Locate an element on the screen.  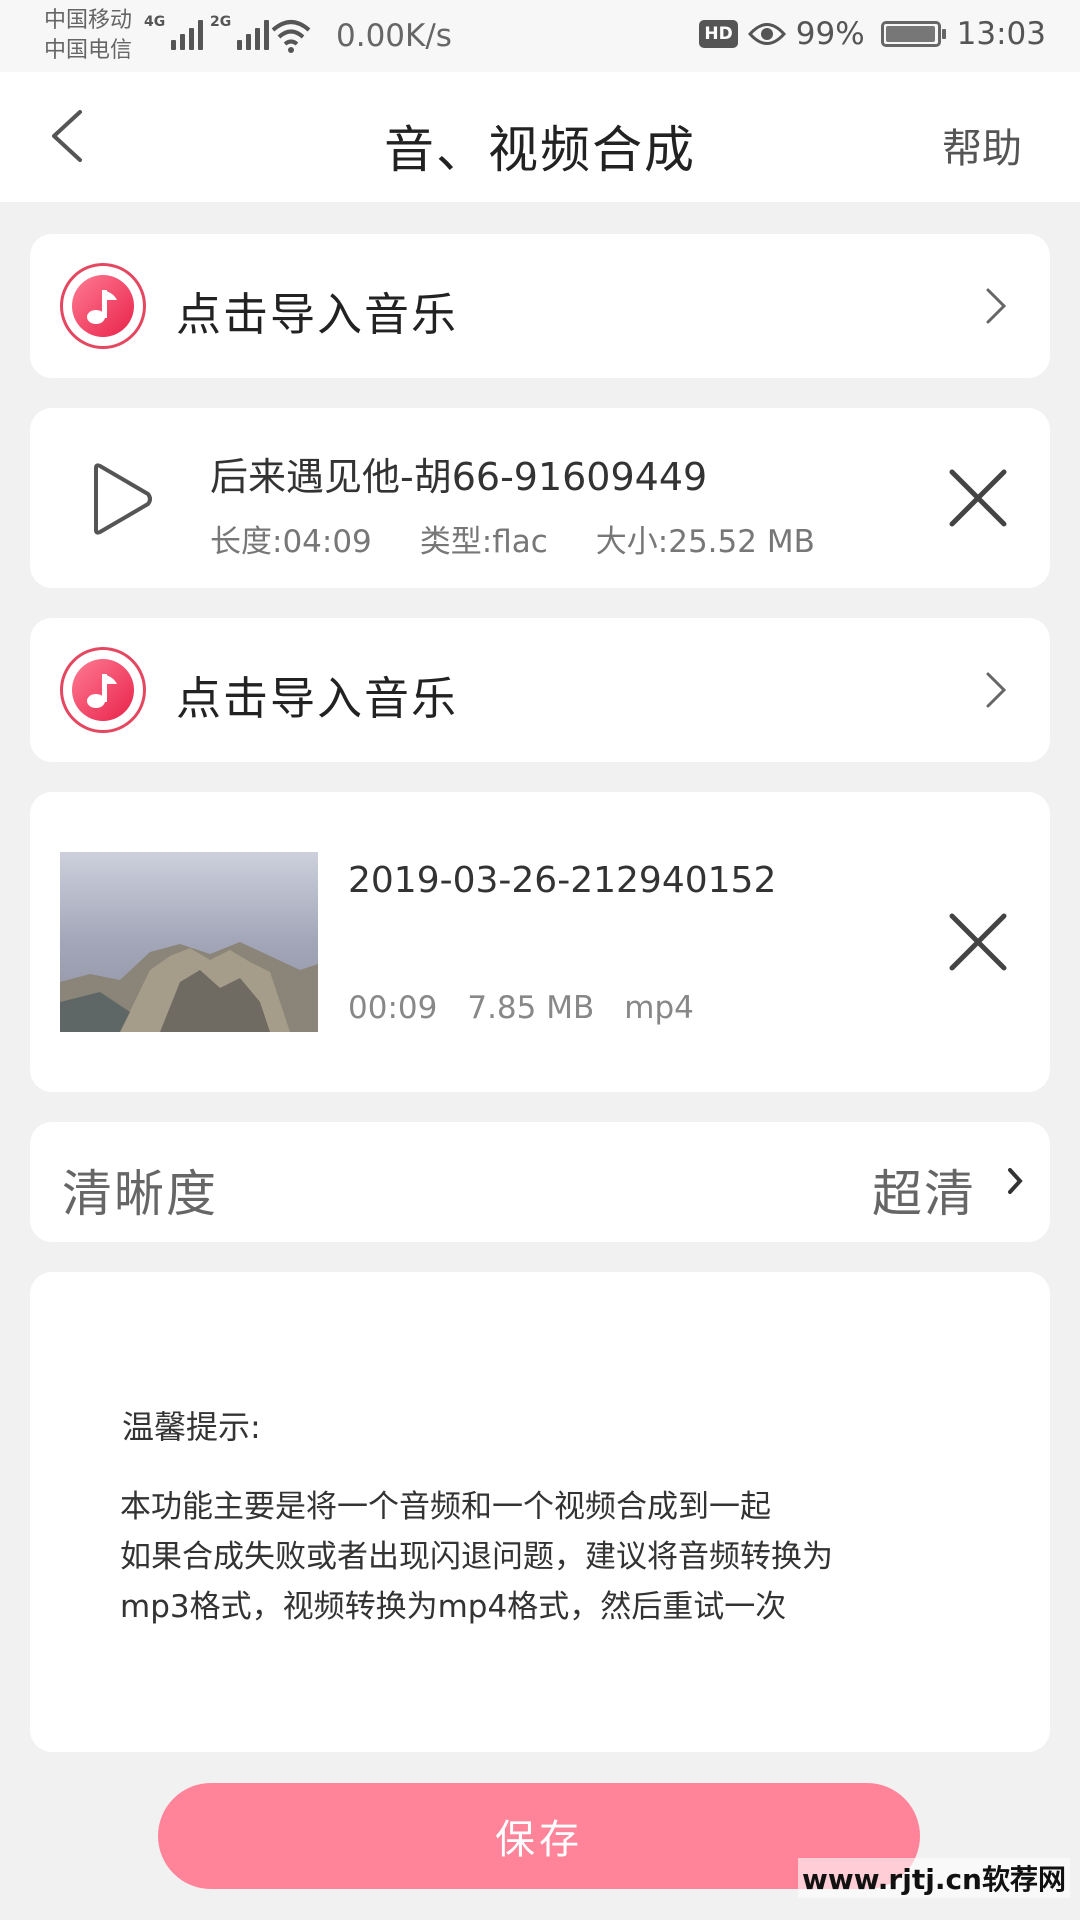
page-title: 音、视频合成 is located at coordinates (540, 150).